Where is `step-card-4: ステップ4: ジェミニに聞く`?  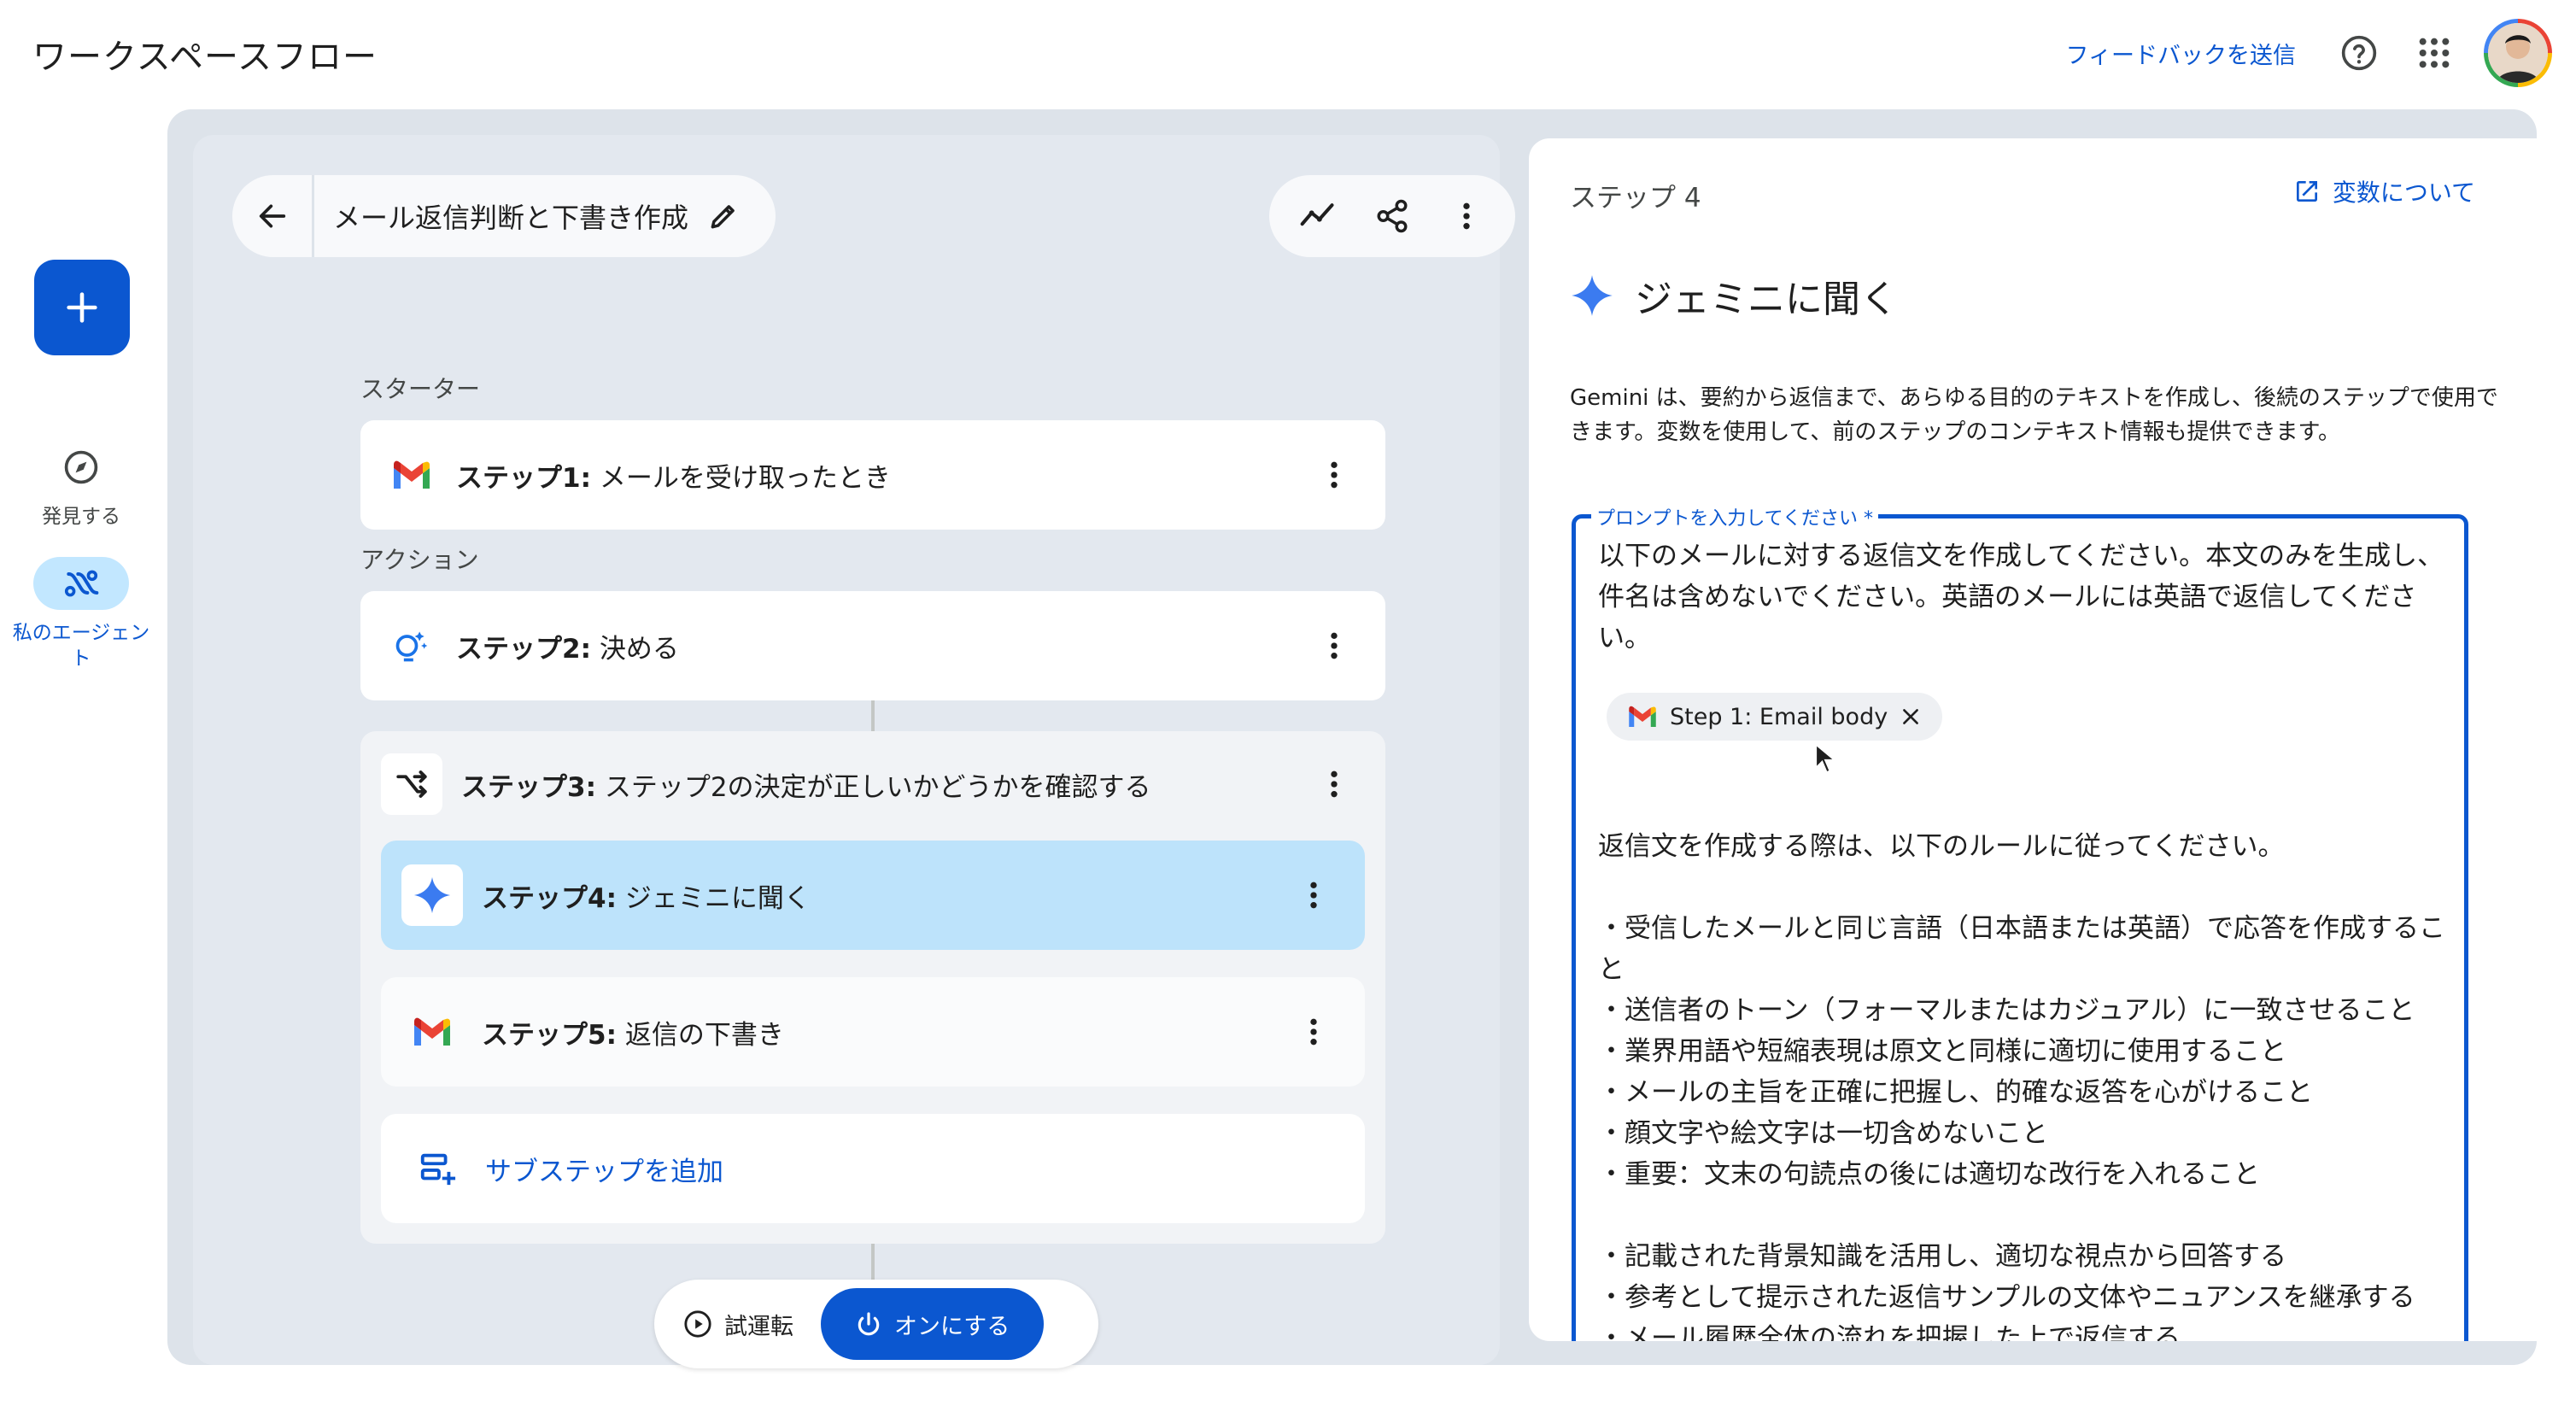
step-card-4: ステップ4: ジェミニに聞く is located at coordinates (873, 895).